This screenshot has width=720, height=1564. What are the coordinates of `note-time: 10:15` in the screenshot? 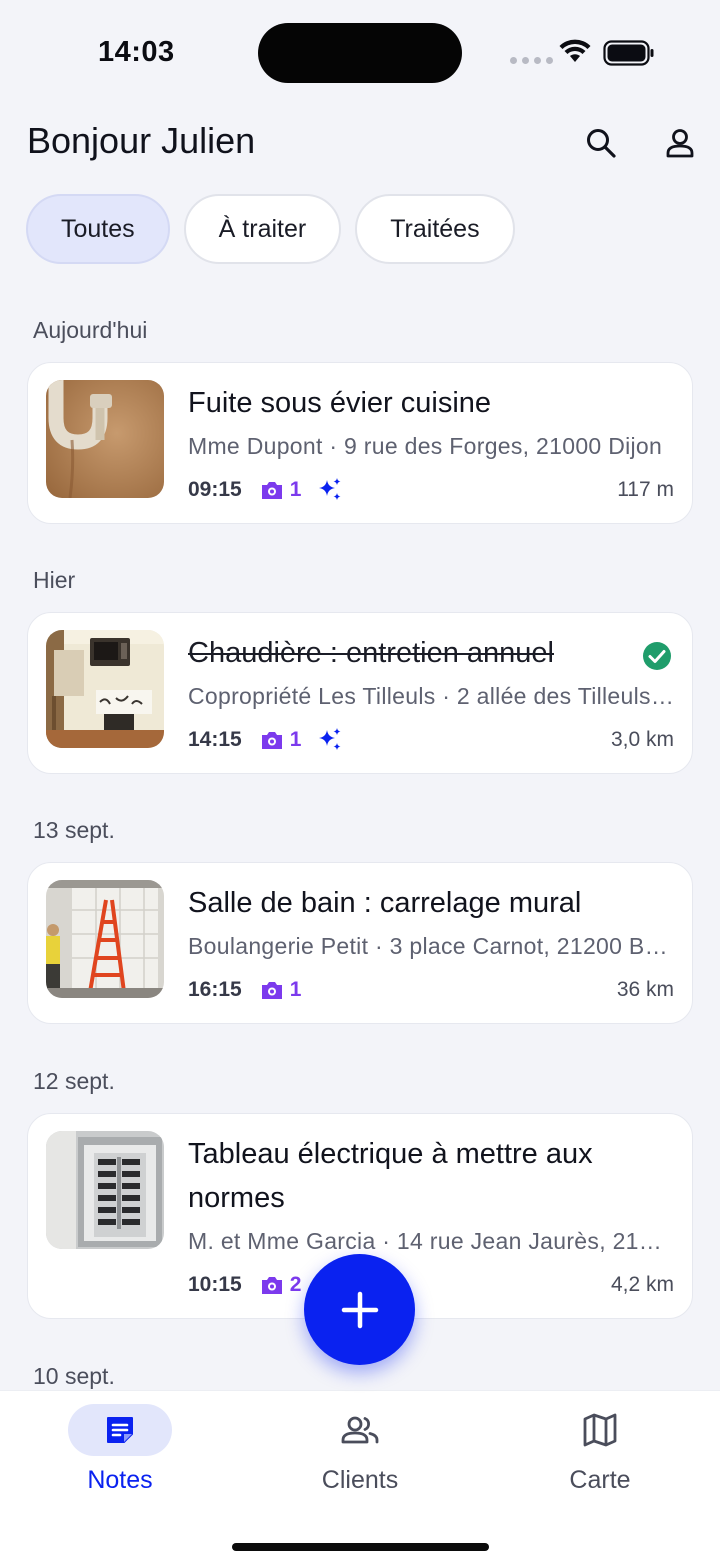 It's located at (215, 1284).